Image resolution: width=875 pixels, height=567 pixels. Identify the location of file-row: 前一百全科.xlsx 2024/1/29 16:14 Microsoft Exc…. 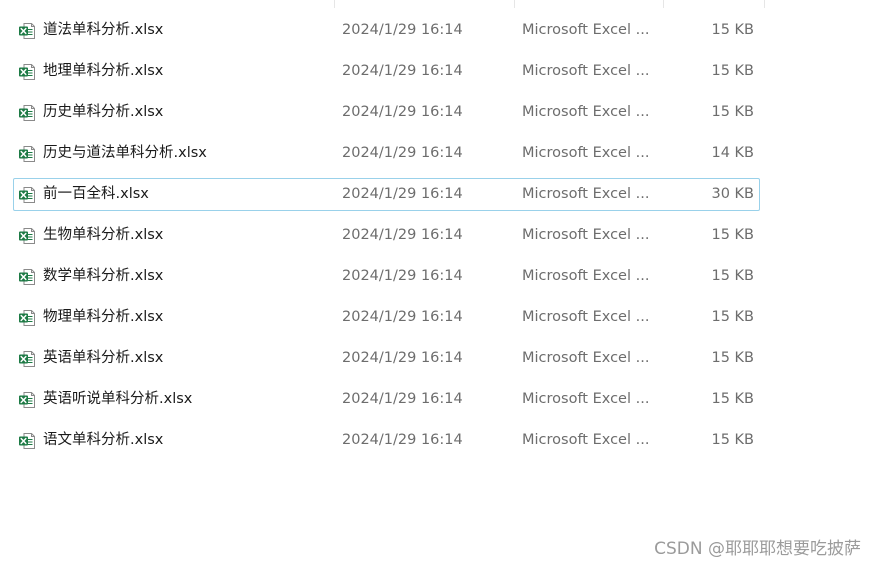
(386, 194).